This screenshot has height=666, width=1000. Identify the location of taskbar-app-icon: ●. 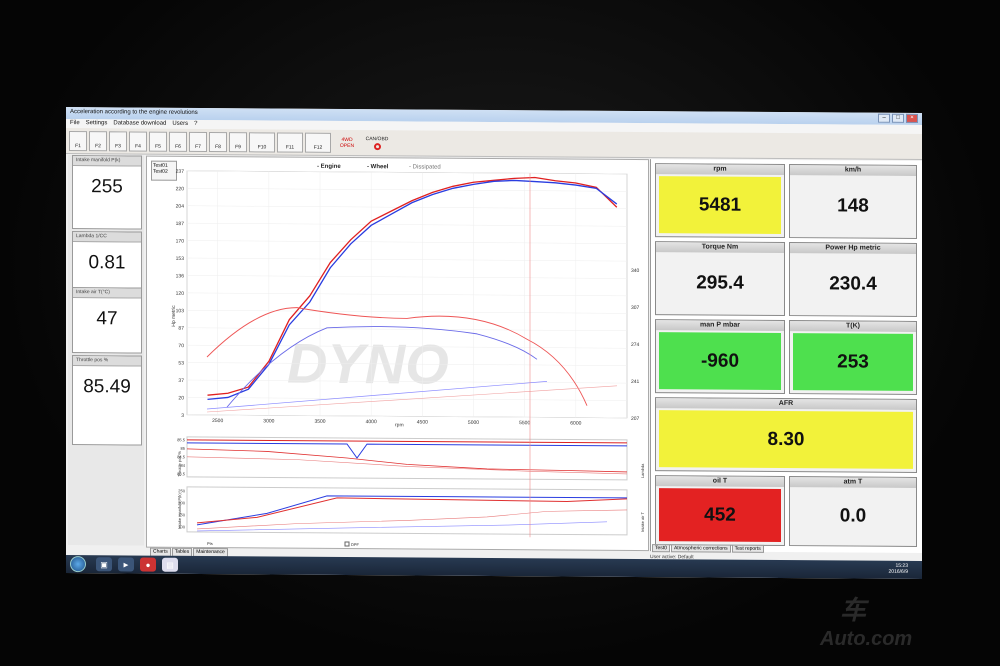
(148, 564).